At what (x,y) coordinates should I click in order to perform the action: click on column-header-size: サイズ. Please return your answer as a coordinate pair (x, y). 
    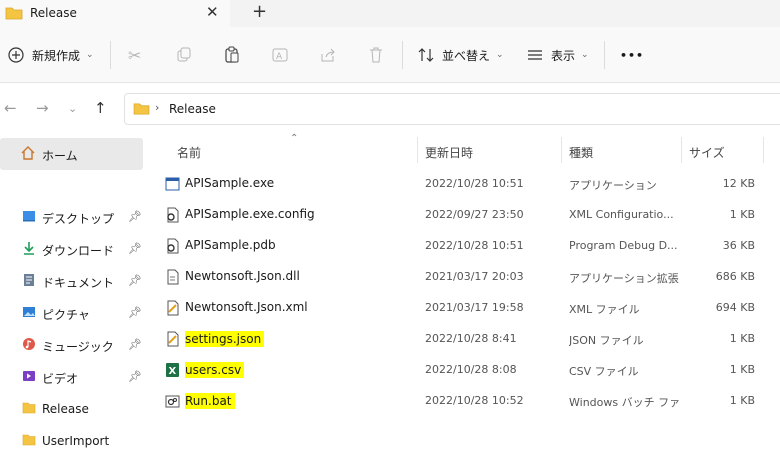
    Looking at the image, I should click on (723, 151).